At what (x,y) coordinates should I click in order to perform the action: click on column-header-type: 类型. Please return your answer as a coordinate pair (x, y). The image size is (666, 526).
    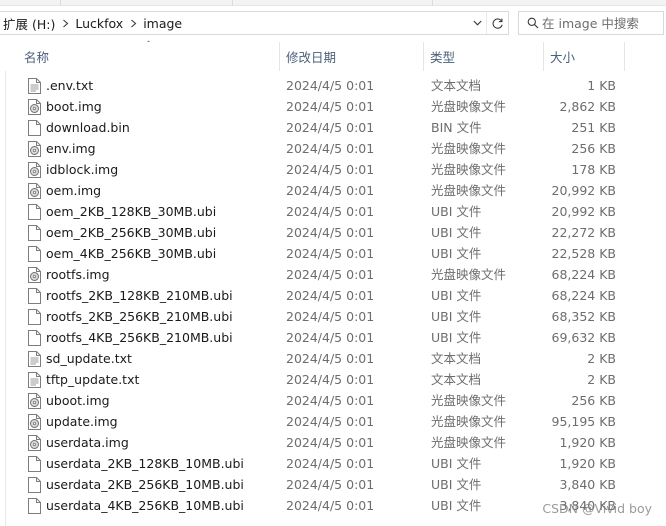
    Looking at the image, I should click on (484, 56).